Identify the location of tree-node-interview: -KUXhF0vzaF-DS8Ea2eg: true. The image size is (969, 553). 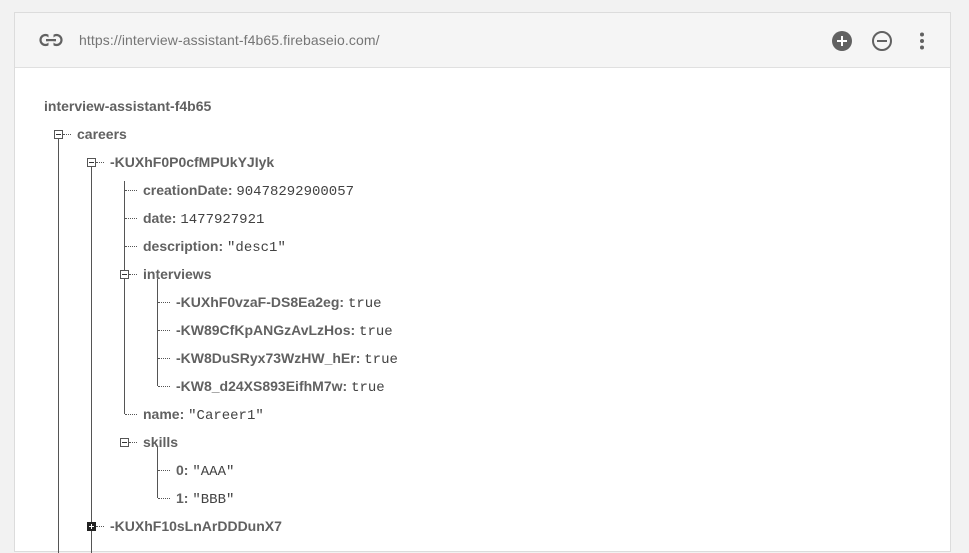
(279, 303).